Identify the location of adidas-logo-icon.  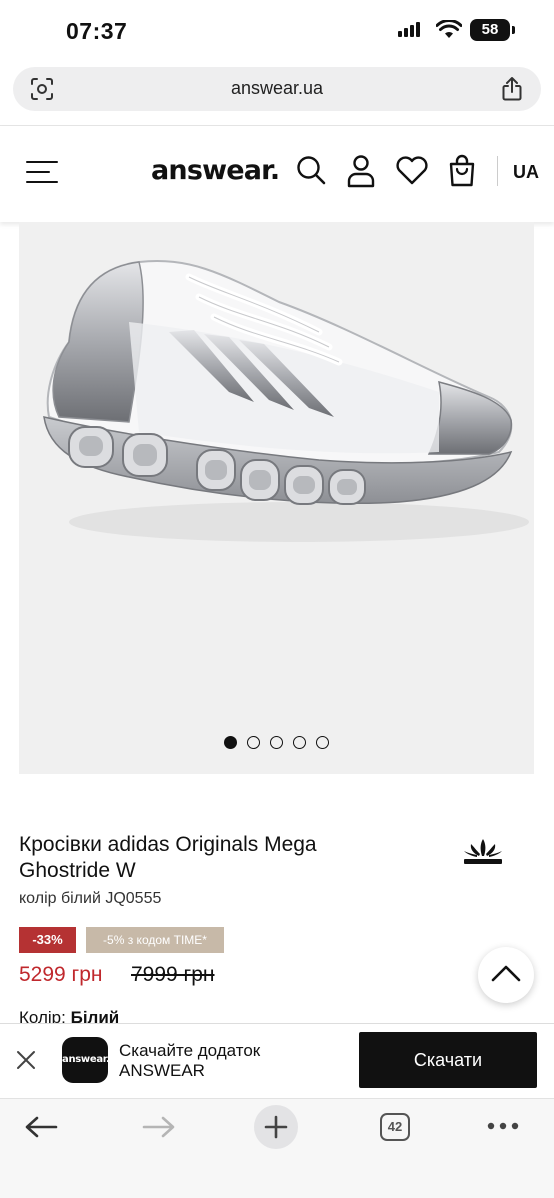
(483, 852).